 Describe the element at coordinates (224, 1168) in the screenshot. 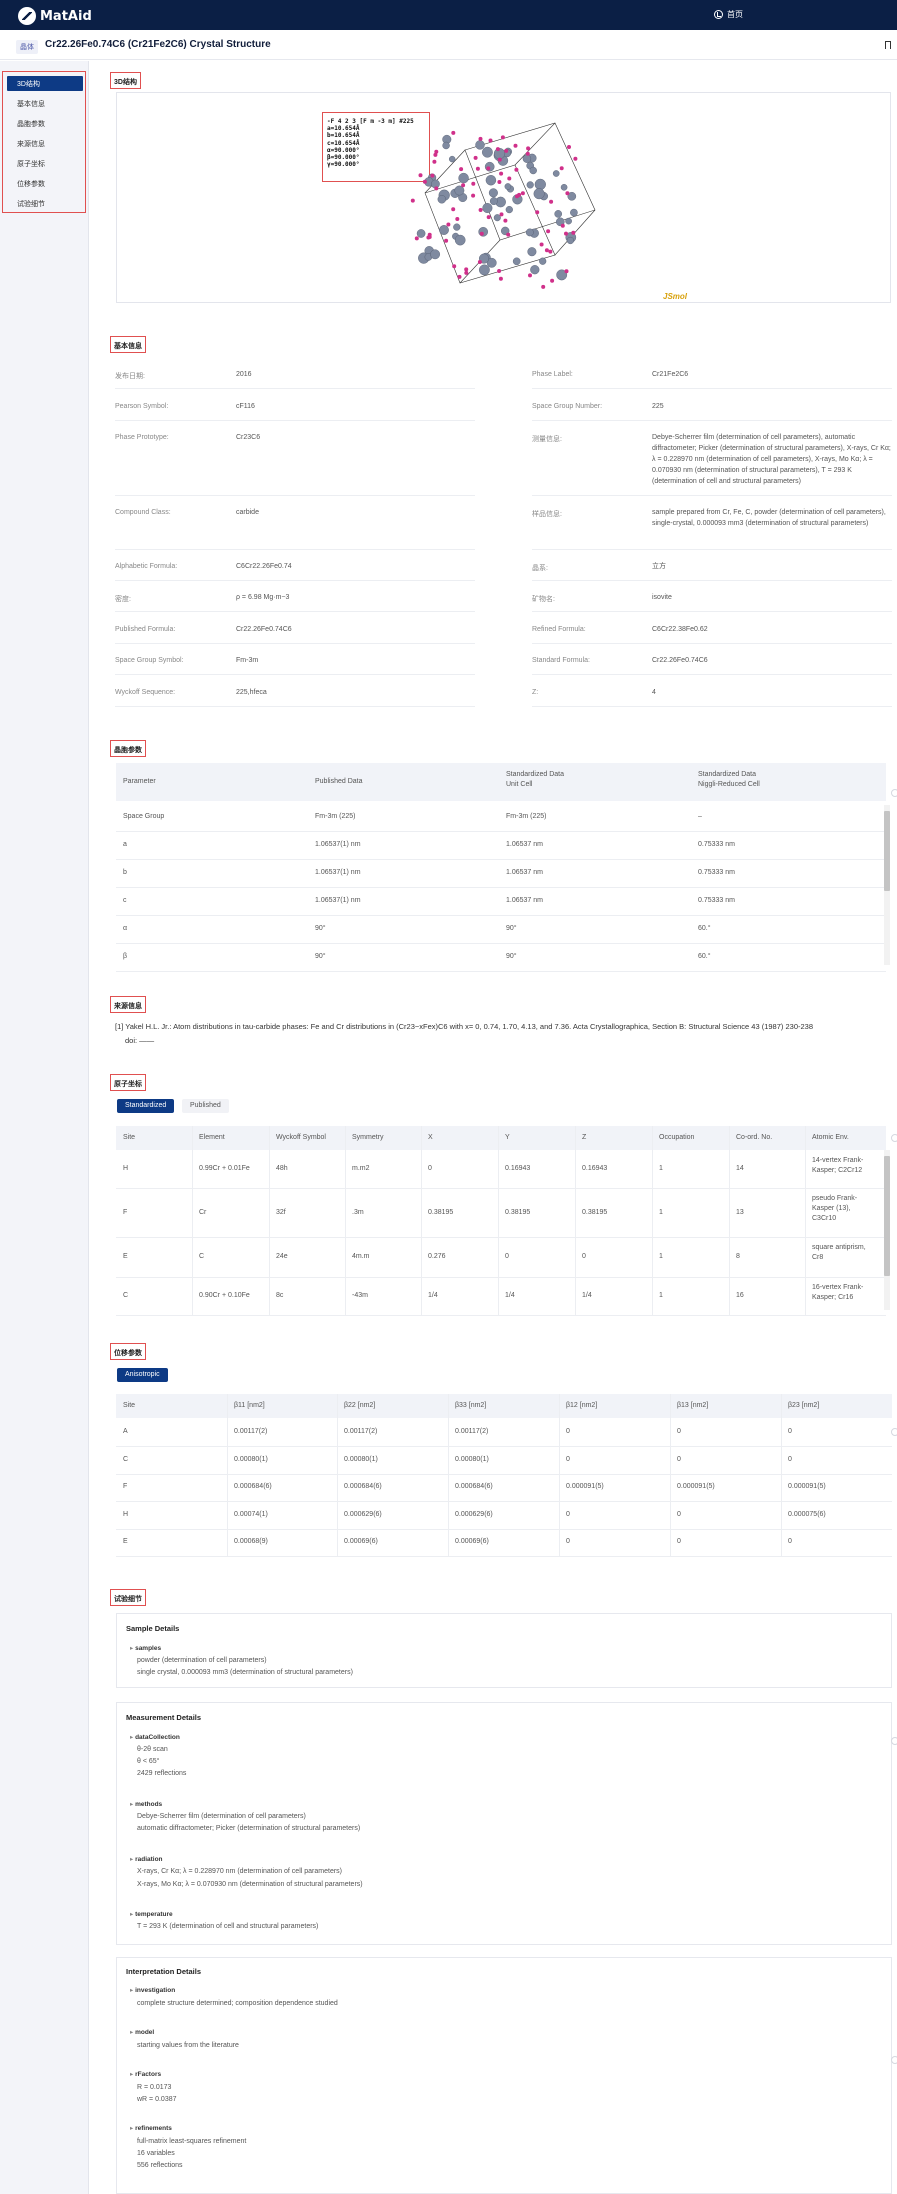

I see `table-cell: 0.99Cr + 0.01Fe` at that location.